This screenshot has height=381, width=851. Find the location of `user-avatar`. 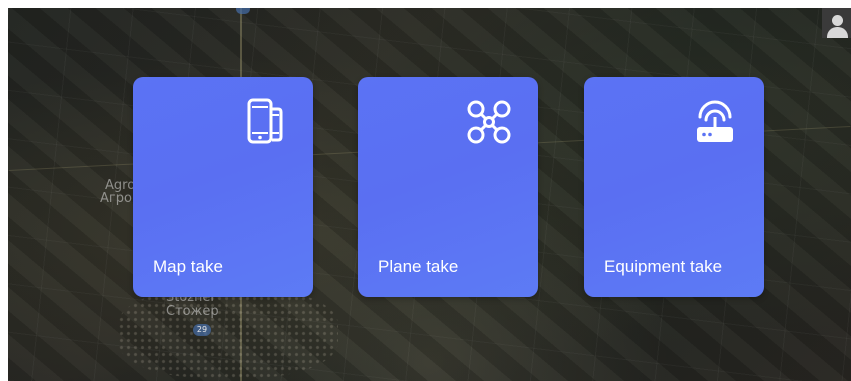

user-avatar is located at coordinates (836, 23).